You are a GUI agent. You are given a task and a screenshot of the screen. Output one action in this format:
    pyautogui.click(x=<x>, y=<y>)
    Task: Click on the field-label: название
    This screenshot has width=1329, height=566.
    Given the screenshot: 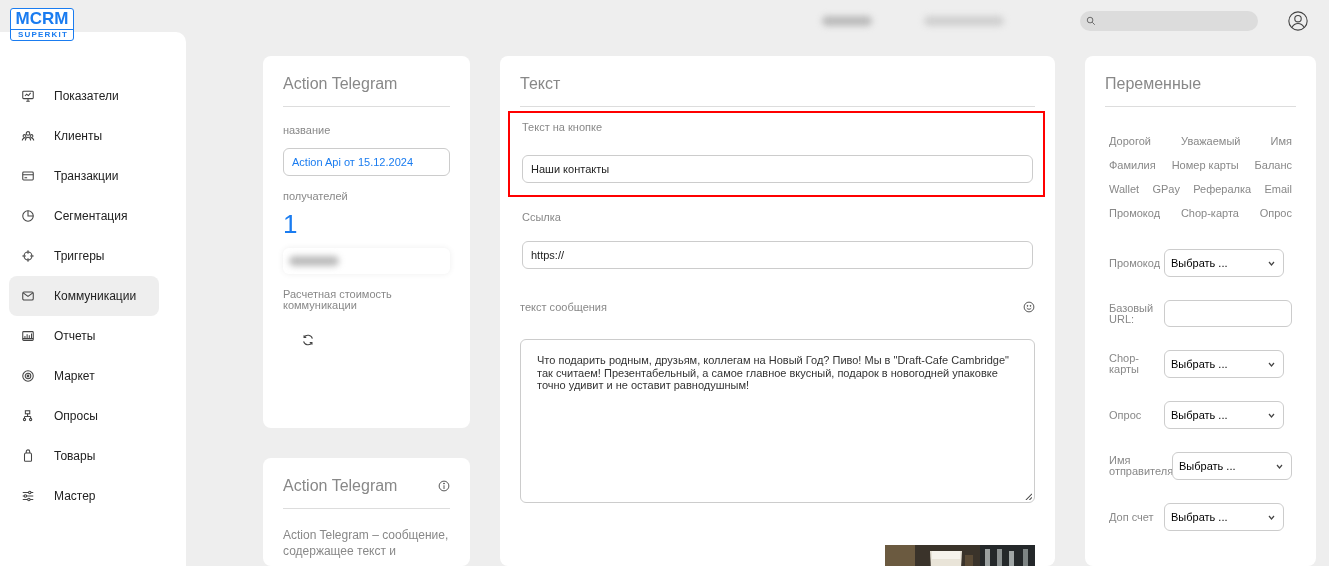 What is the action you would take?
    pyautogui.click(x=307, y=130)
    